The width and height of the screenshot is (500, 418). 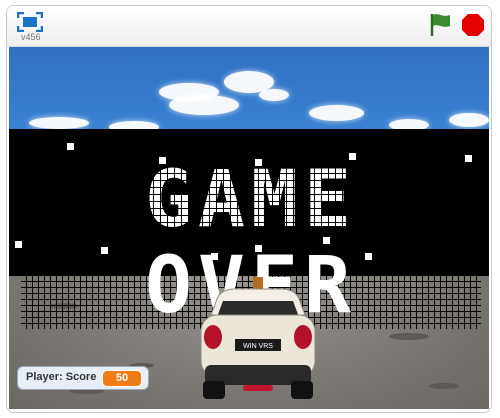 I want to click on car-plate-text: WIN VRS, so click(x=258, y=346).